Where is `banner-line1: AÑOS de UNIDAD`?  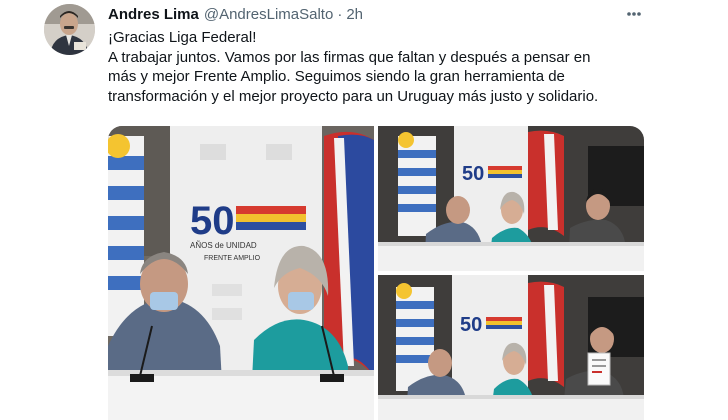
banner-line1: AÑOS de UNIDAD is located at coordinates (223, 245).